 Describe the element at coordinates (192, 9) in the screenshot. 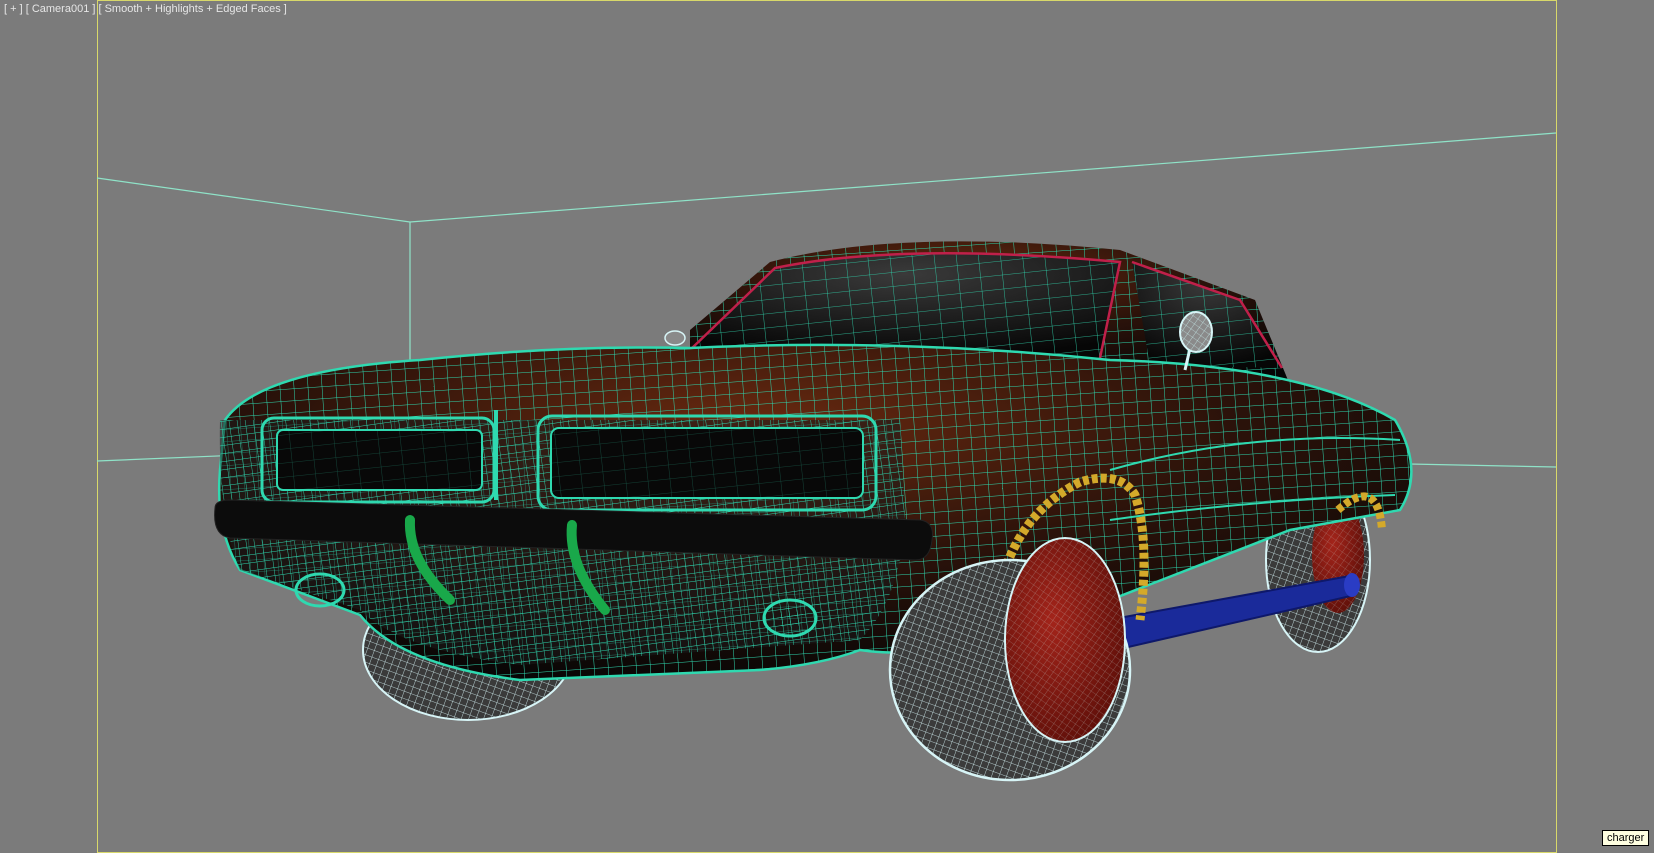

I see `shading-mode-button: [ Smooth + Highlights + Edged Faces ]` at that location.